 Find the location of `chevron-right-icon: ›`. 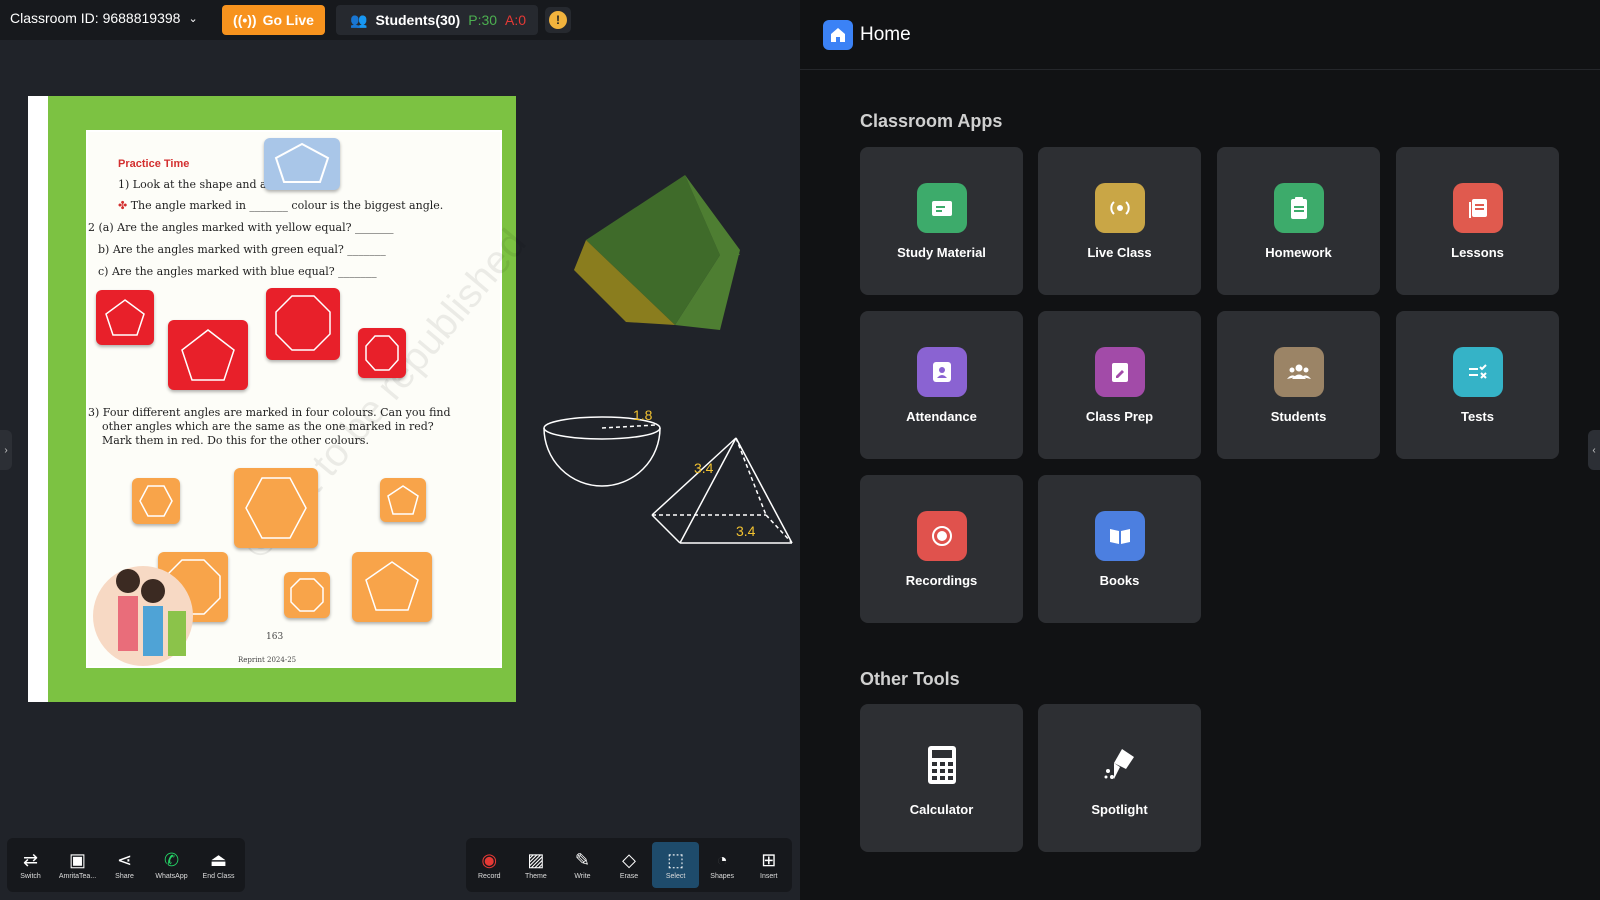

chevron-right-icon: › is located at coordinates (6, 450).